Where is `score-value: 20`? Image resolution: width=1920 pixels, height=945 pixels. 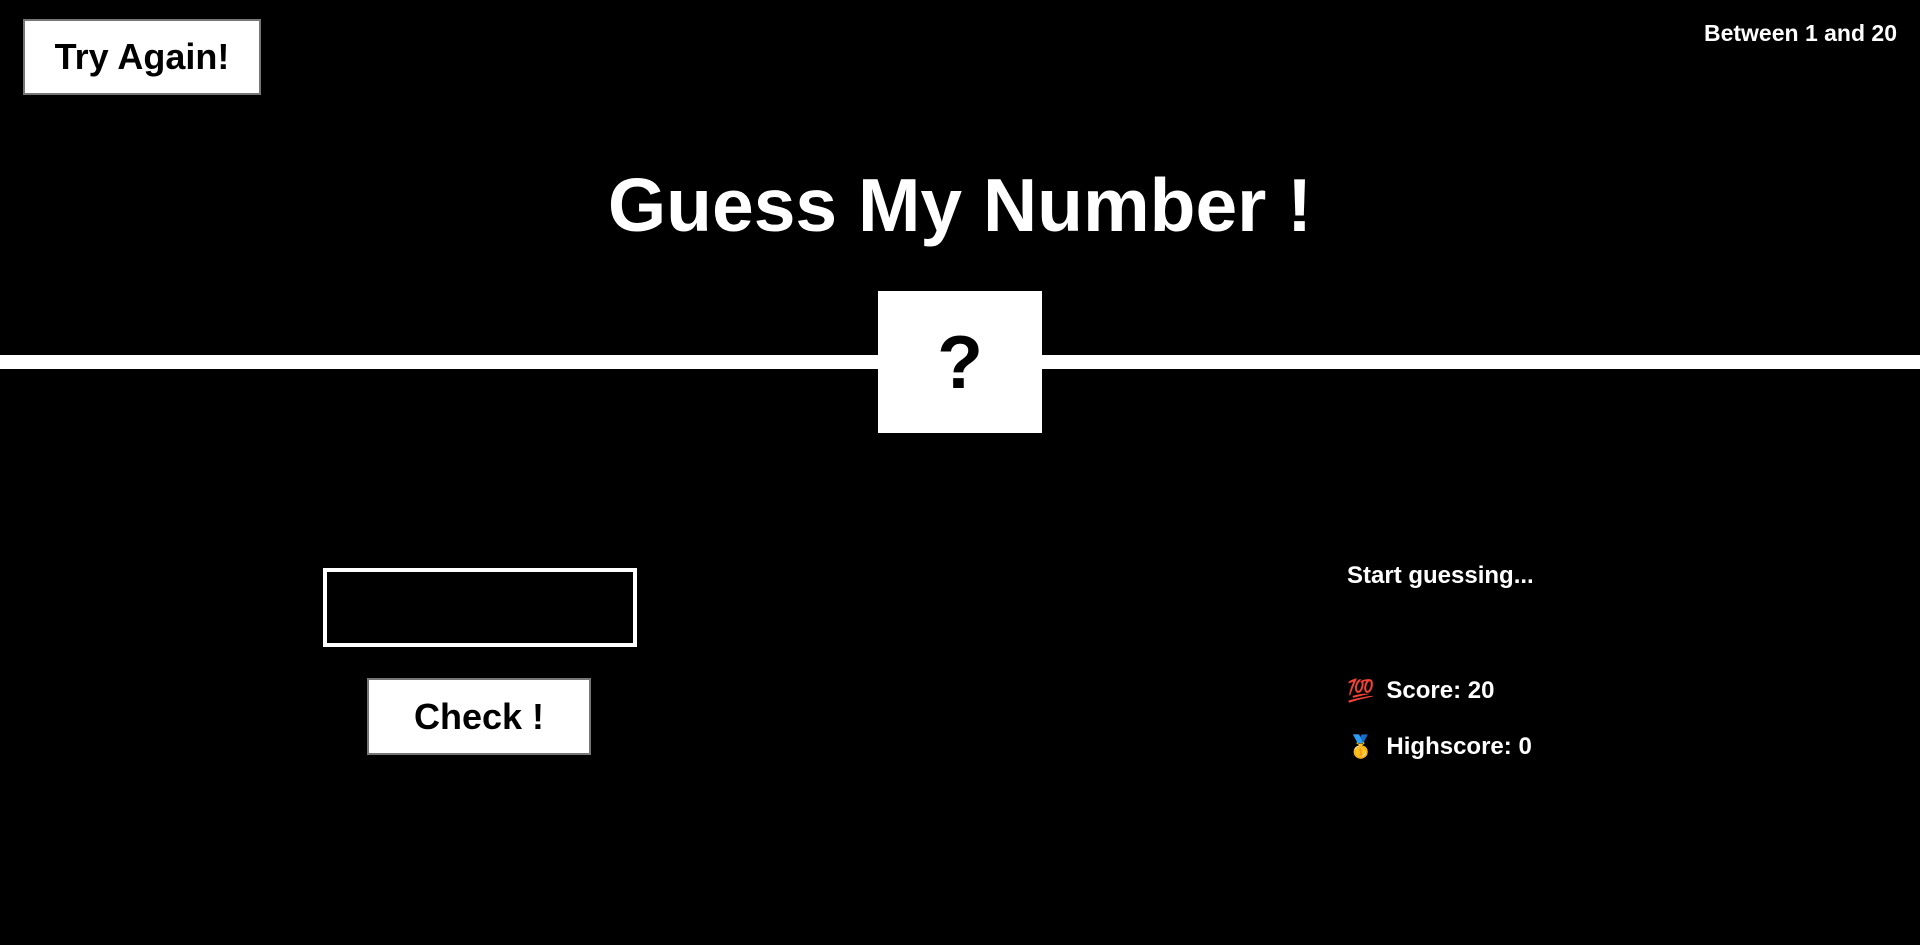 score-value: 20 is located at coordinates (1481, 690).